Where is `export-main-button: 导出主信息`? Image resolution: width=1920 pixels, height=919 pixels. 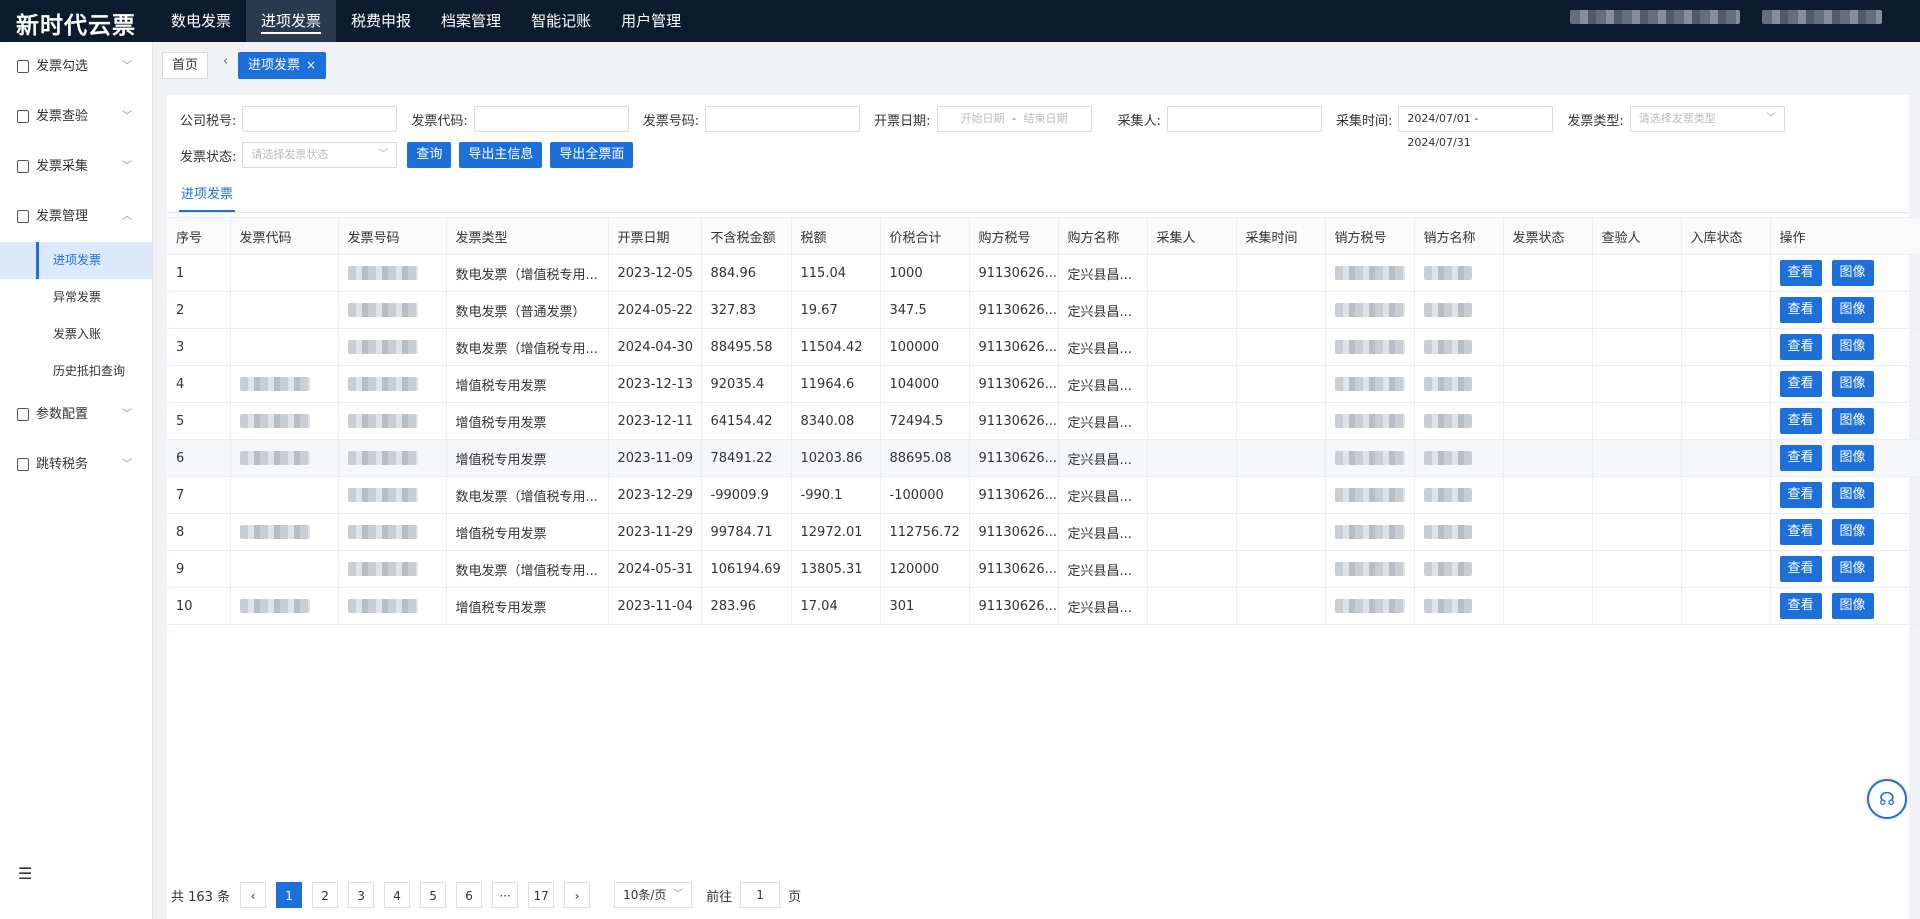 export-main-button: 导出主信息 is located at coordinates (501, 155).